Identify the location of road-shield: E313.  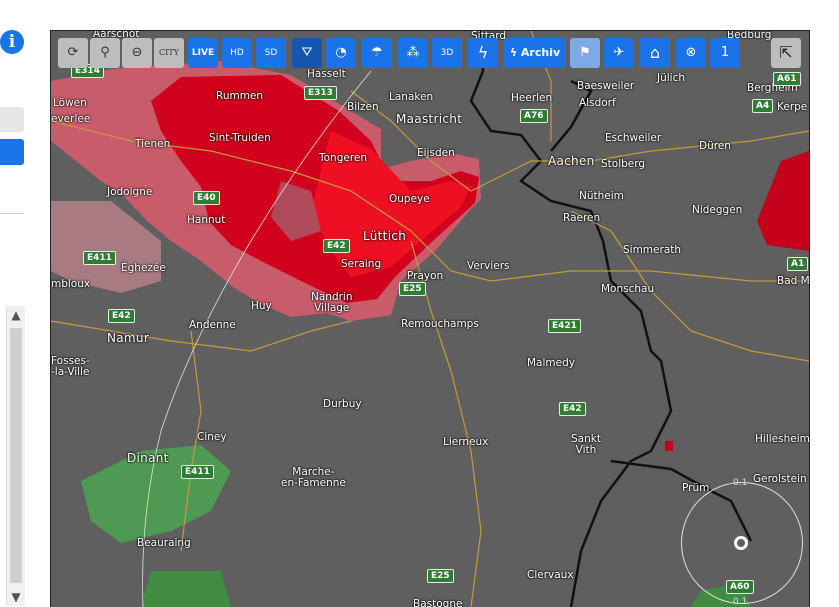
(320, 93).